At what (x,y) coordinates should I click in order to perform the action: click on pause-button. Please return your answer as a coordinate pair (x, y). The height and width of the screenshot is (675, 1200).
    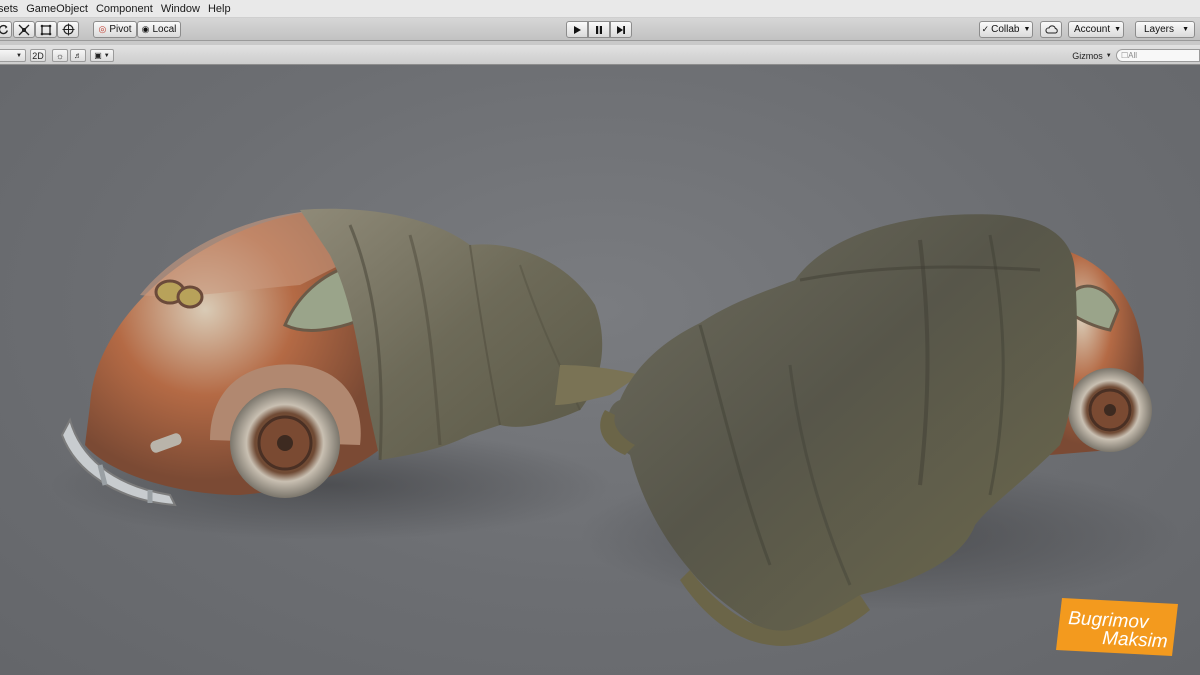
    Looking at the image, I should click on (599, 29).